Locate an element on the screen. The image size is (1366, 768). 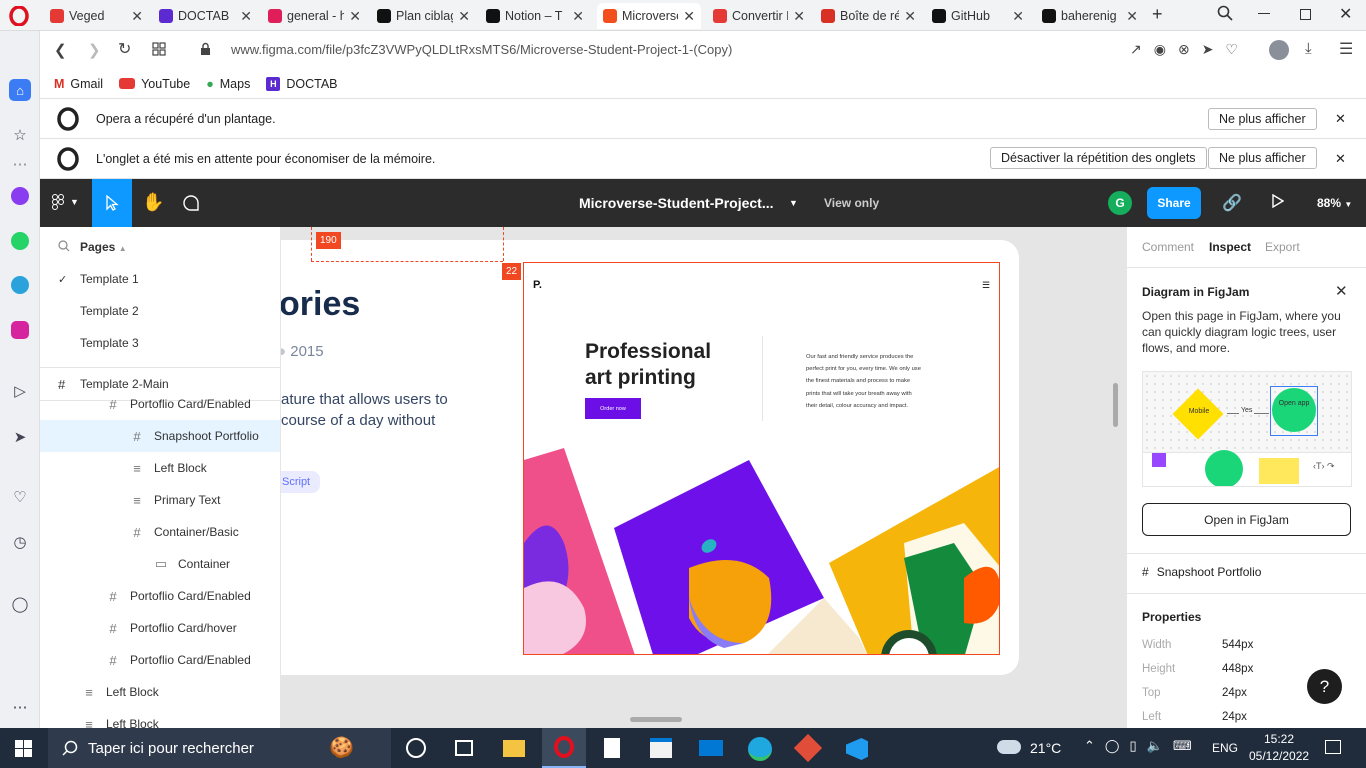
bookmark-maps: ● Maps is located at coordinates (228, 84).